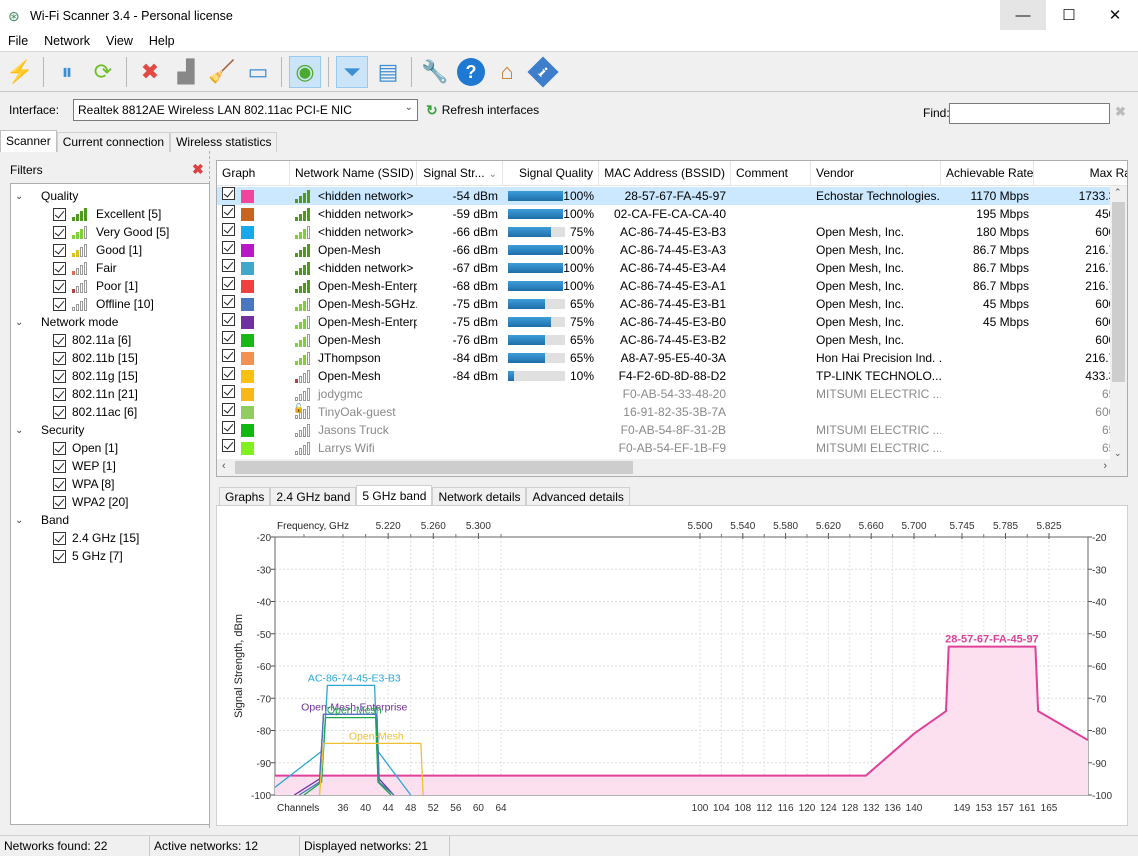 The height and width of the screenshot is (856, 1138). Describe the element at coordinates (20, 72) in the screenshot. I see `start-scan-button: ⚡` at that location.